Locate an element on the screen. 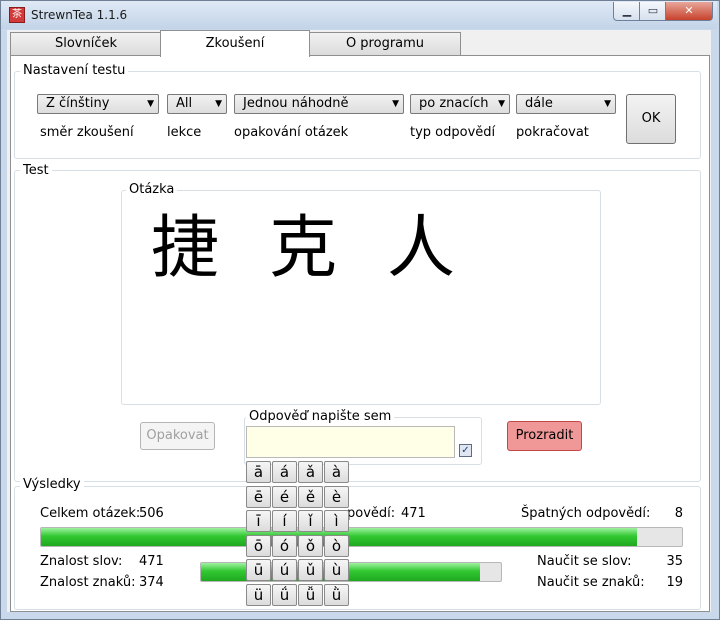 This screenshot has width=720, height=620. wrong-answers-label: Špatných odpovědí: is located at coordinates (586, 513).